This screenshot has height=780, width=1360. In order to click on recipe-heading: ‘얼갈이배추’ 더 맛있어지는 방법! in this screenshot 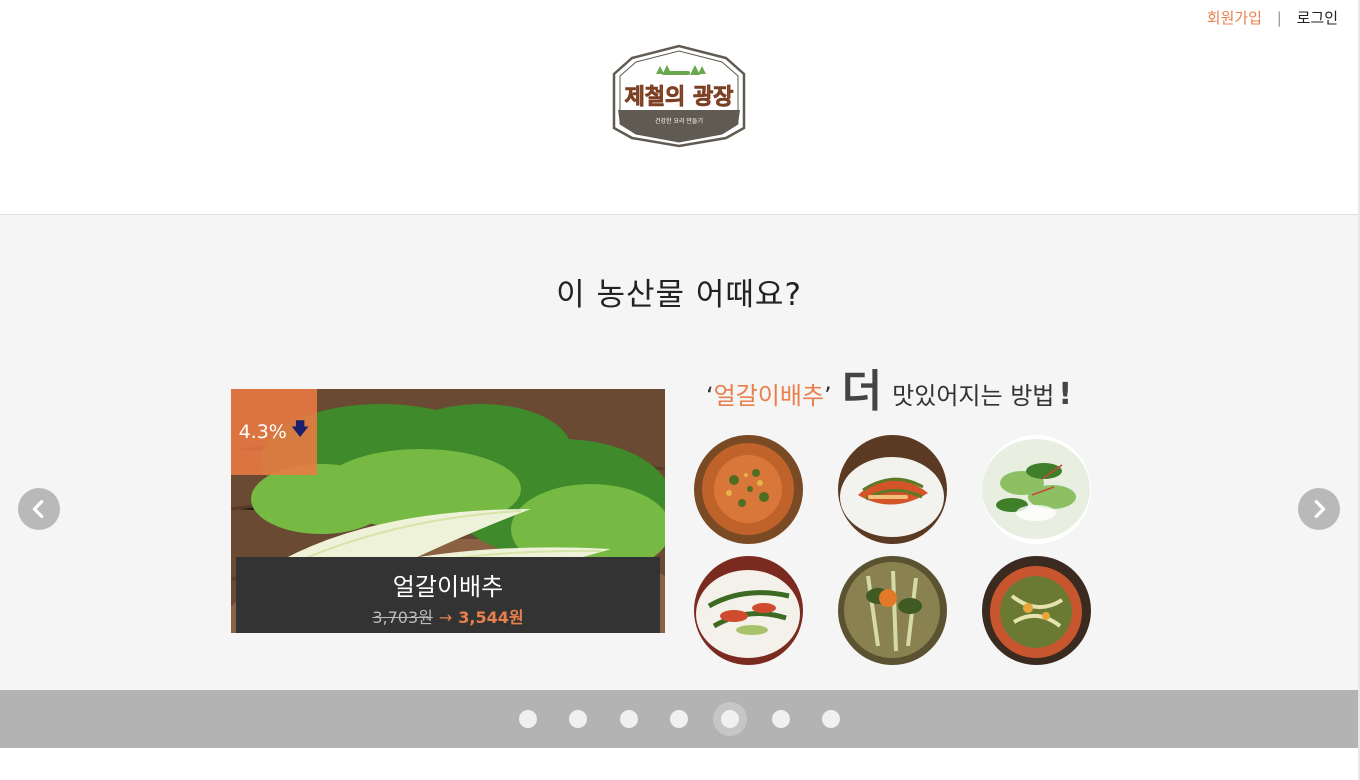, I will do `click(889, 387)`.